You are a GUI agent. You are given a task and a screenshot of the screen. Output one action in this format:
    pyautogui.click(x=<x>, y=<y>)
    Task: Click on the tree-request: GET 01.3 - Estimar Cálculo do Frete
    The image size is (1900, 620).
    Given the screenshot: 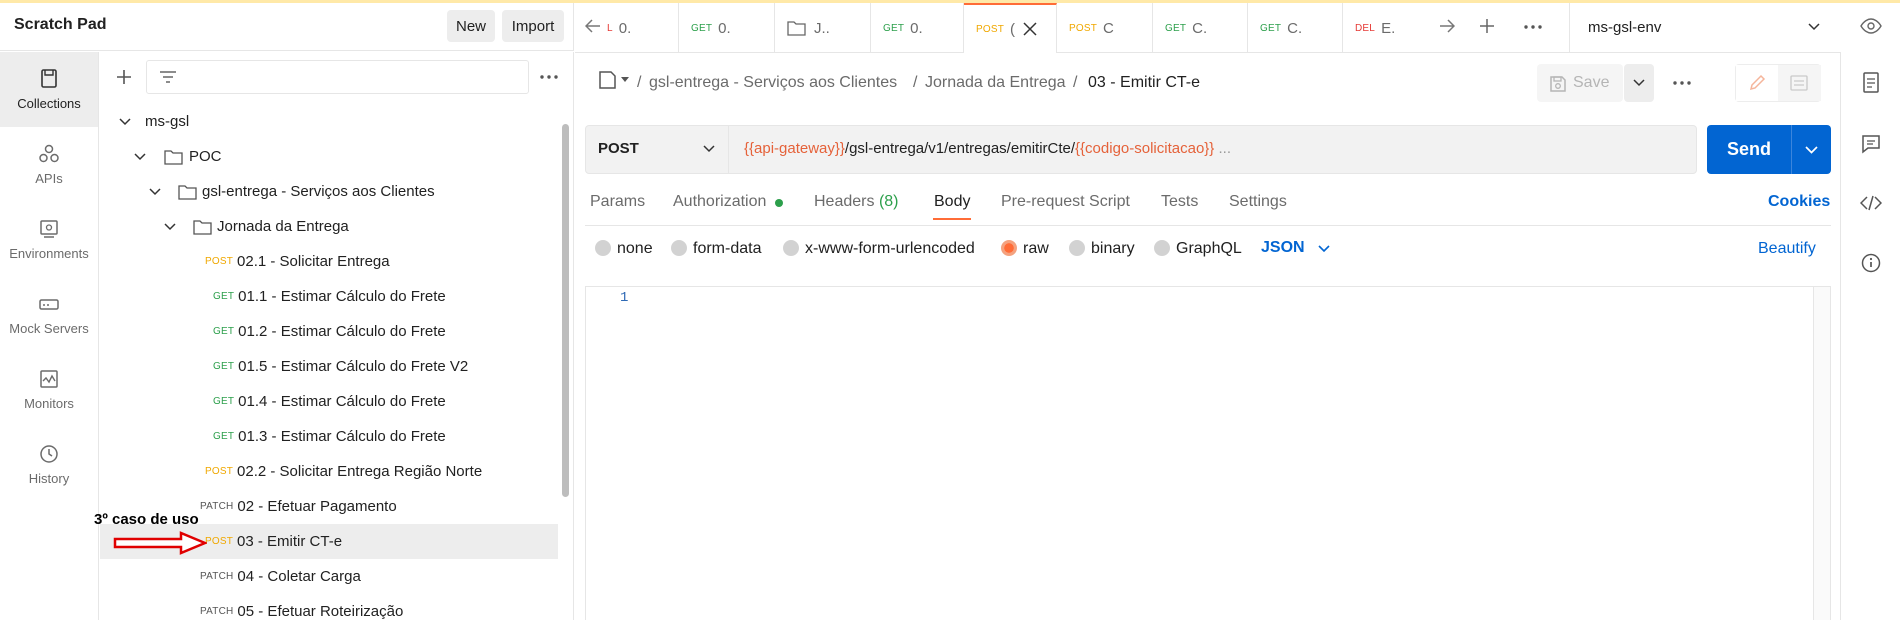 What is the action you would take?
    pyautogui.click(x=329, y=436)
    